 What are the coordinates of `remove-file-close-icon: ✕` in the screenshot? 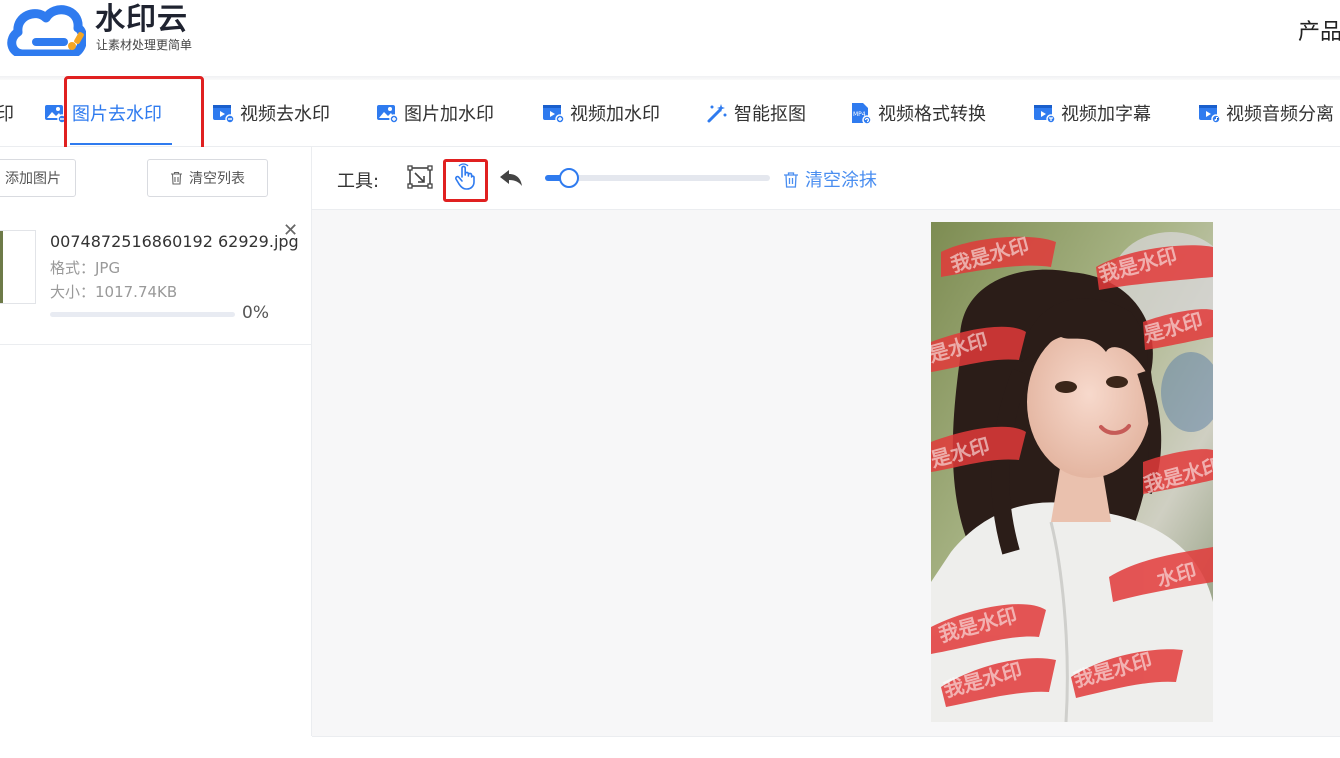 It's located at (290, 230).